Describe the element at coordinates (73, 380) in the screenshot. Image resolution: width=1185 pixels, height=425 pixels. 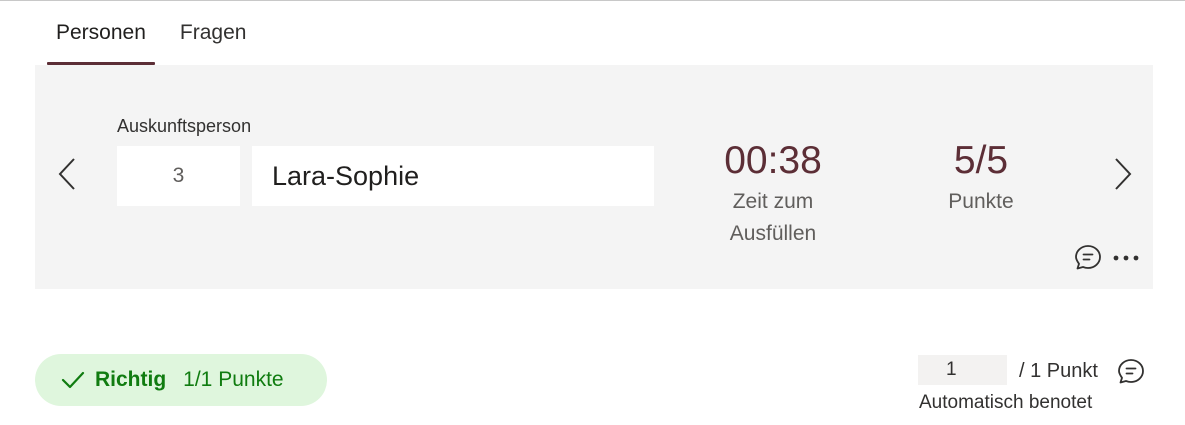
I see `checkmark-icon` at that location.